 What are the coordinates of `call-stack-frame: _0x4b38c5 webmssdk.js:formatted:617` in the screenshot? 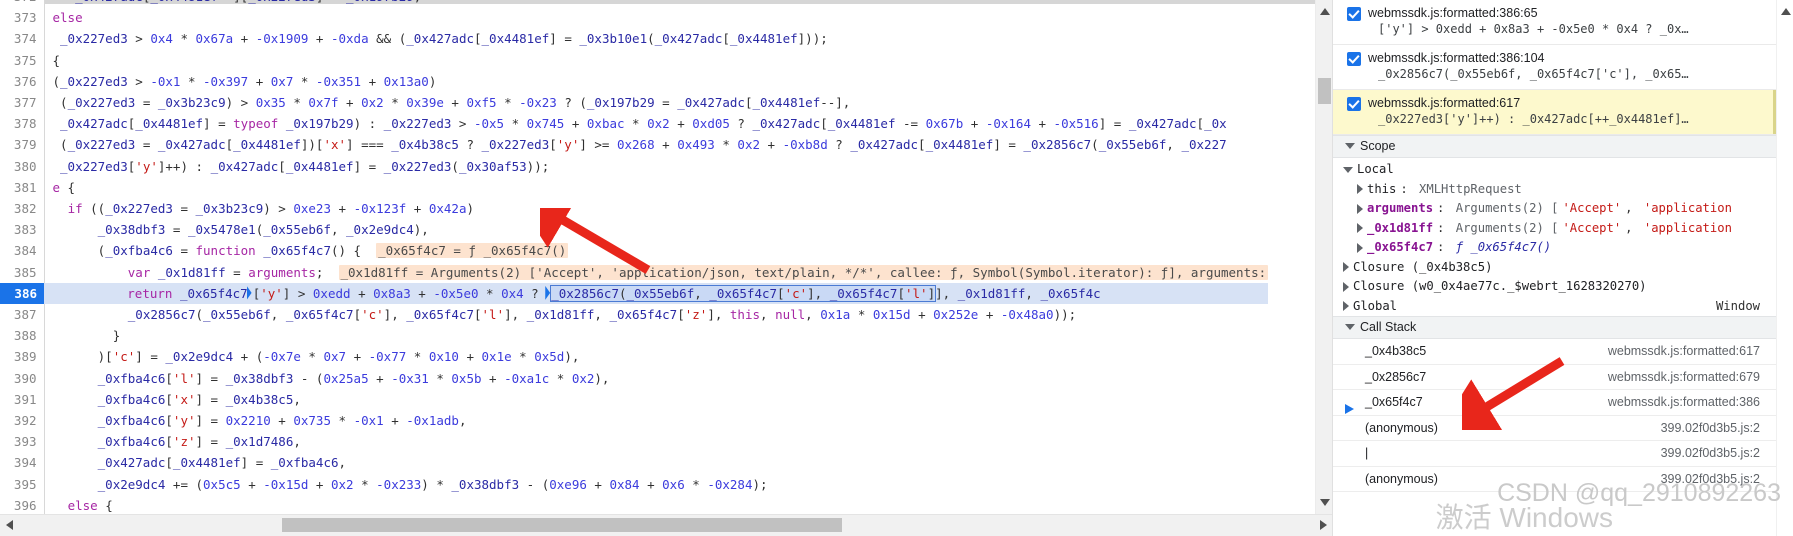 It's located at (1554, 352).